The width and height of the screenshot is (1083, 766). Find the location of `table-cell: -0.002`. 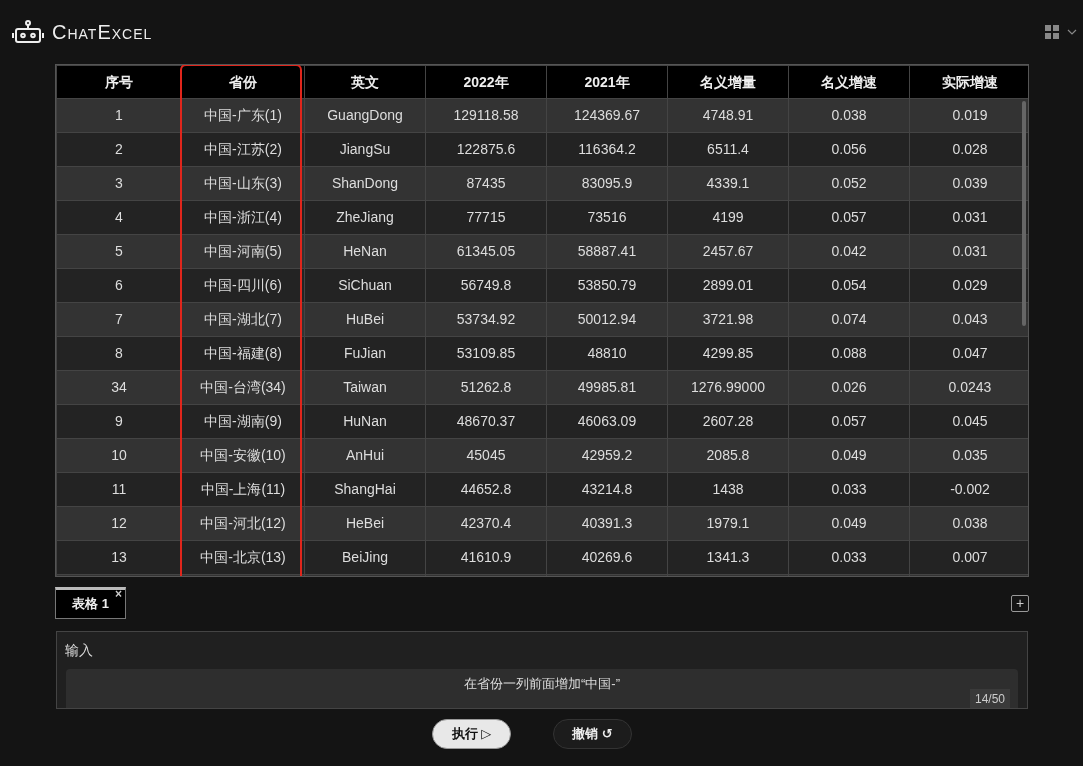

table-cell: -0.002 is located at coordinates (968, 489).